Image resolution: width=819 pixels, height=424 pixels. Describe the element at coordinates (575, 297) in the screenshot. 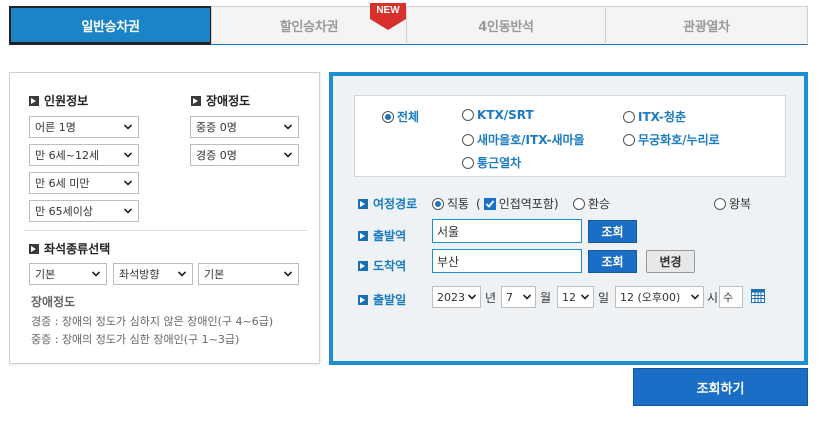

I see `day-select: 12` at that location.